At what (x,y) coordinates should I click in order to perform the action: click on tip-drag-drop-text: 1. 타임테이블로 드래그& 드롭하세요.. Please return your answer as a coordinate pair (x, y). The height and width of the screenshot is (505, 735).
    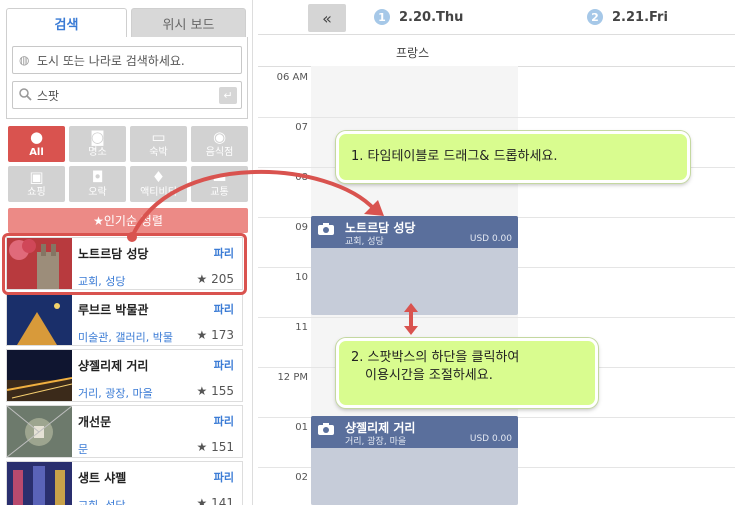
    Looking at the image, I should click on (454, 156).